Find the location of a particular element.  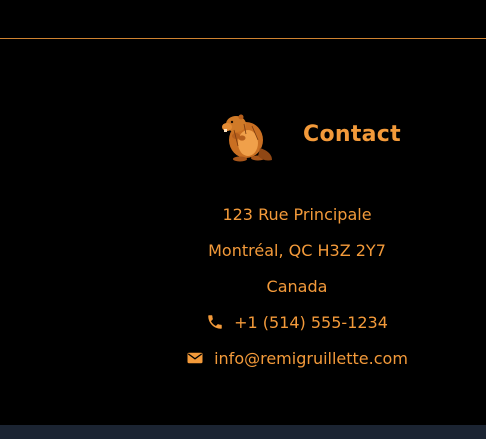

email-row: info@remigruillette.com is located at coordinates (270, 358).